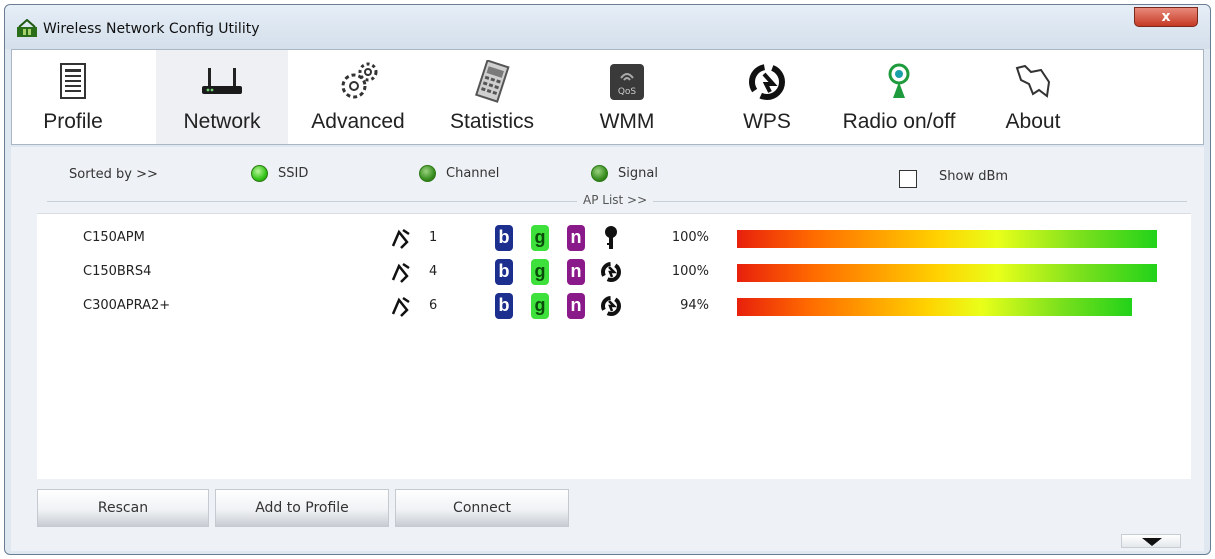 This screenshot has width=1215, height=559. Describe the element at coordinates (293, 173) in the screenshot. I see `radio-label: SSID` at that location.